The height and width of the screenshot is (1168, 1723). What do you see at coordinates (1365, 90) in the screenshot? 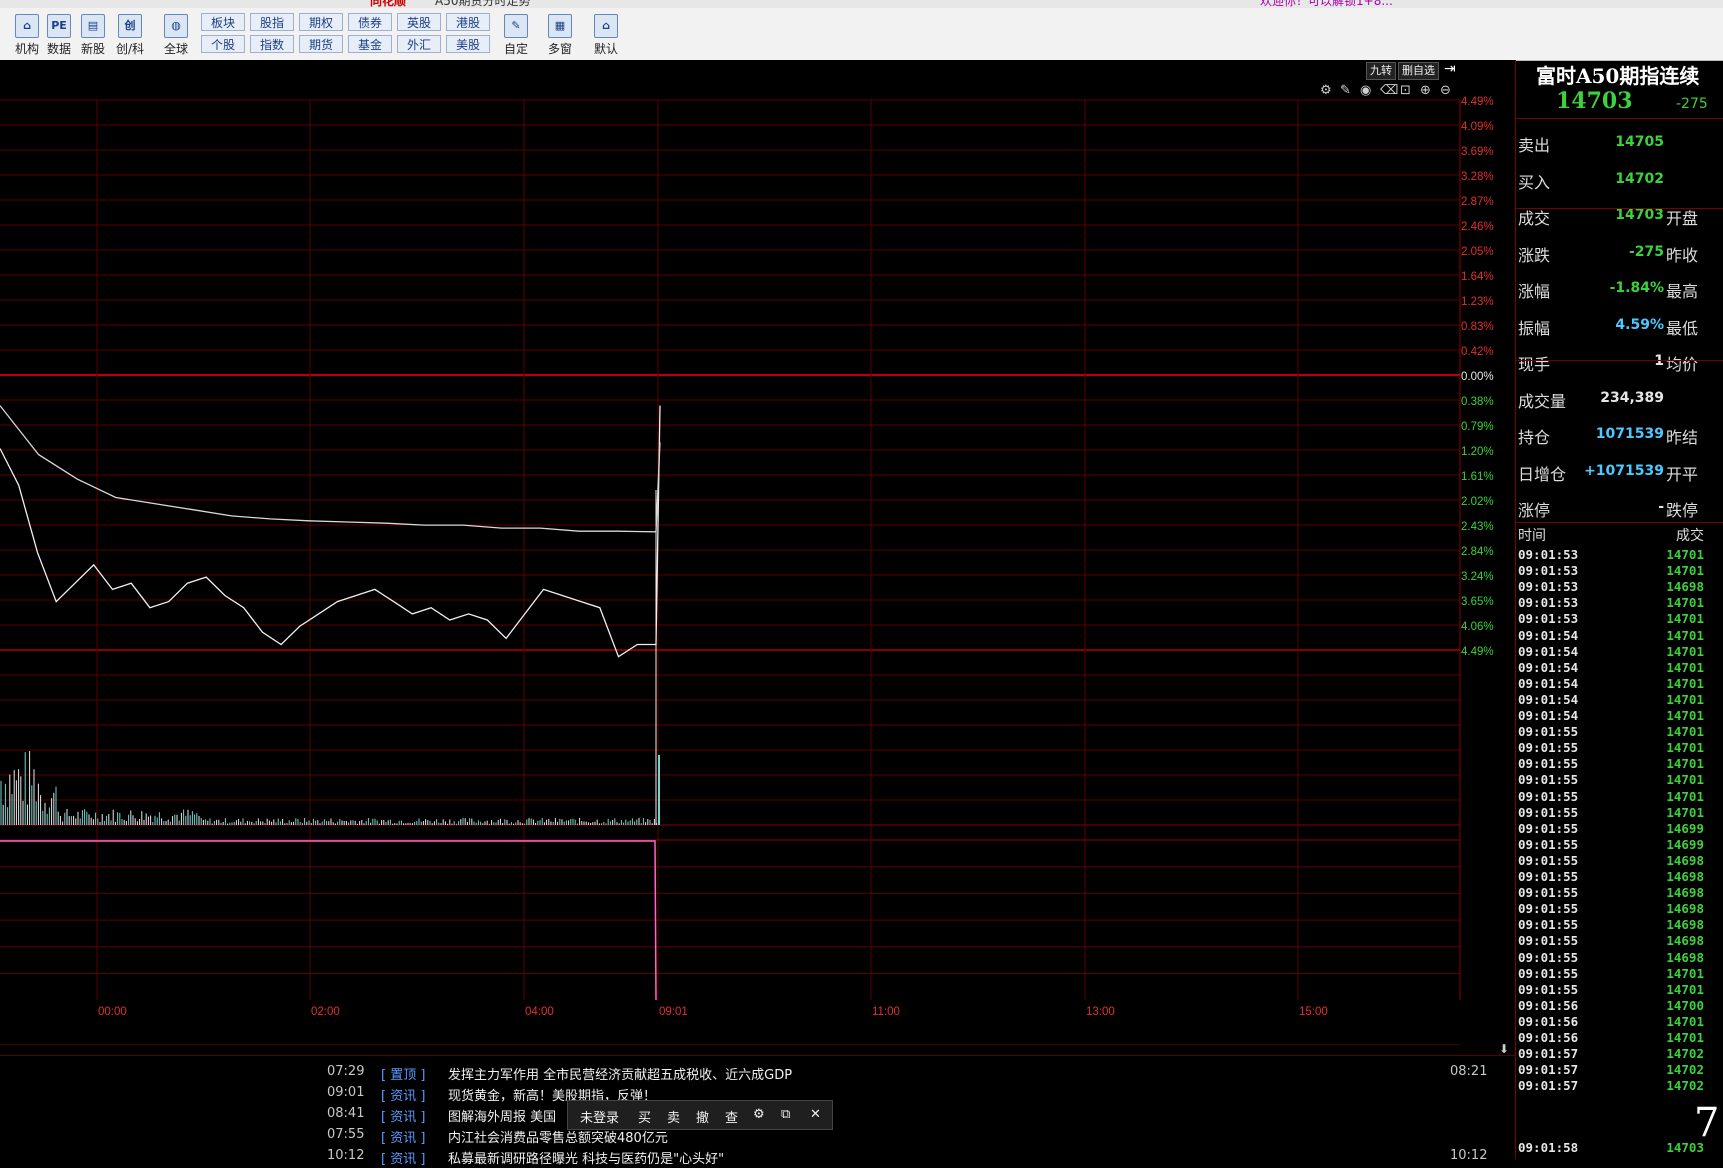
I see `chart-tool-icon: ◉` at bounding box center [1365, 90].